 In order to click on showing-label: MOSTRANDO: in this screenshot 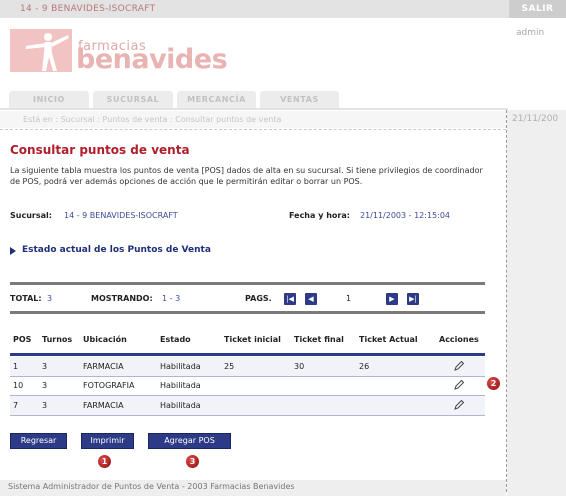, I will do `click(122, 298)`.